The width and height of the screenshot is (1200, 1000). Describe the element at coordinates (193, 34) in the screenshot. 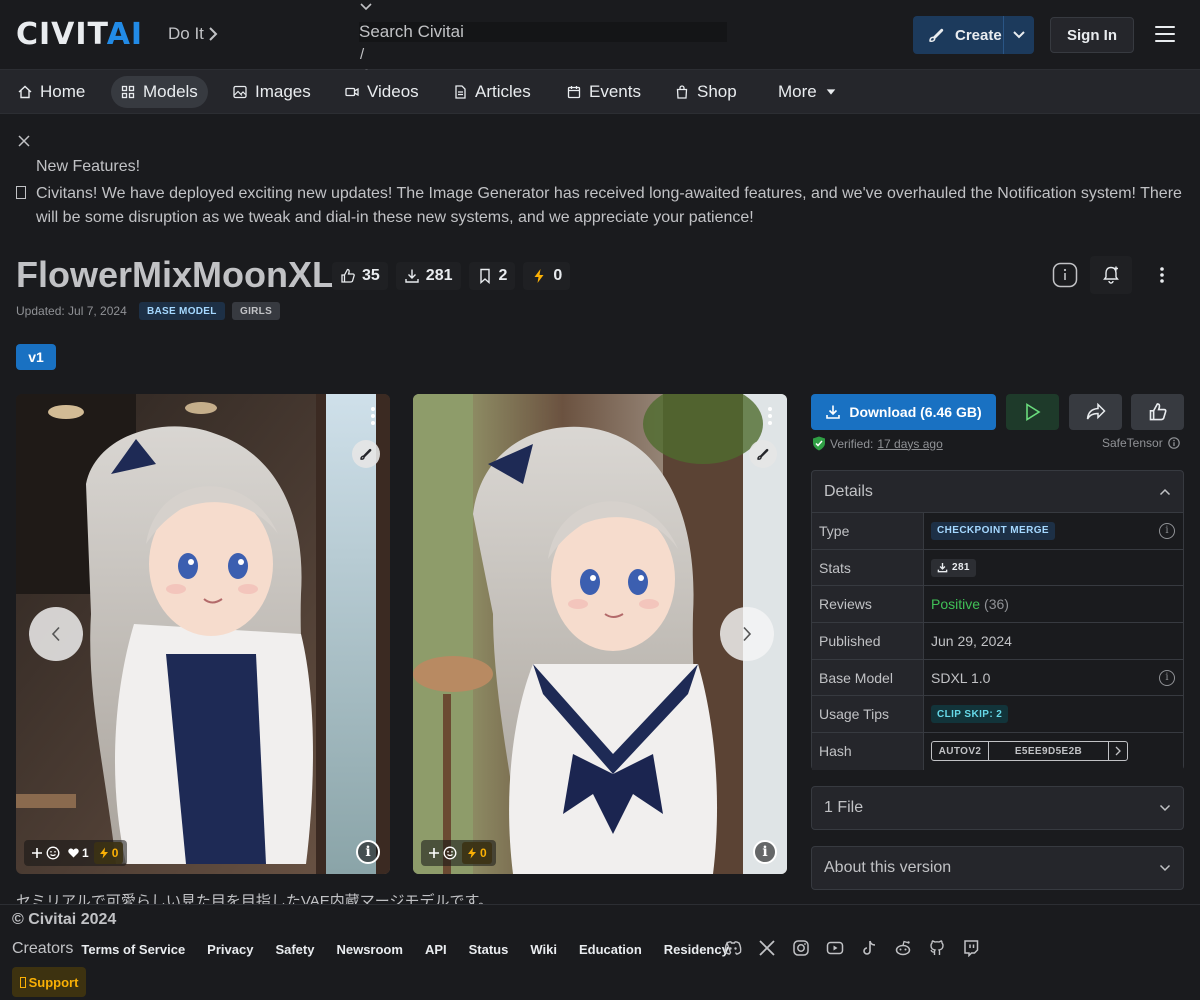

I see `tagline-link: Do It` at that location.